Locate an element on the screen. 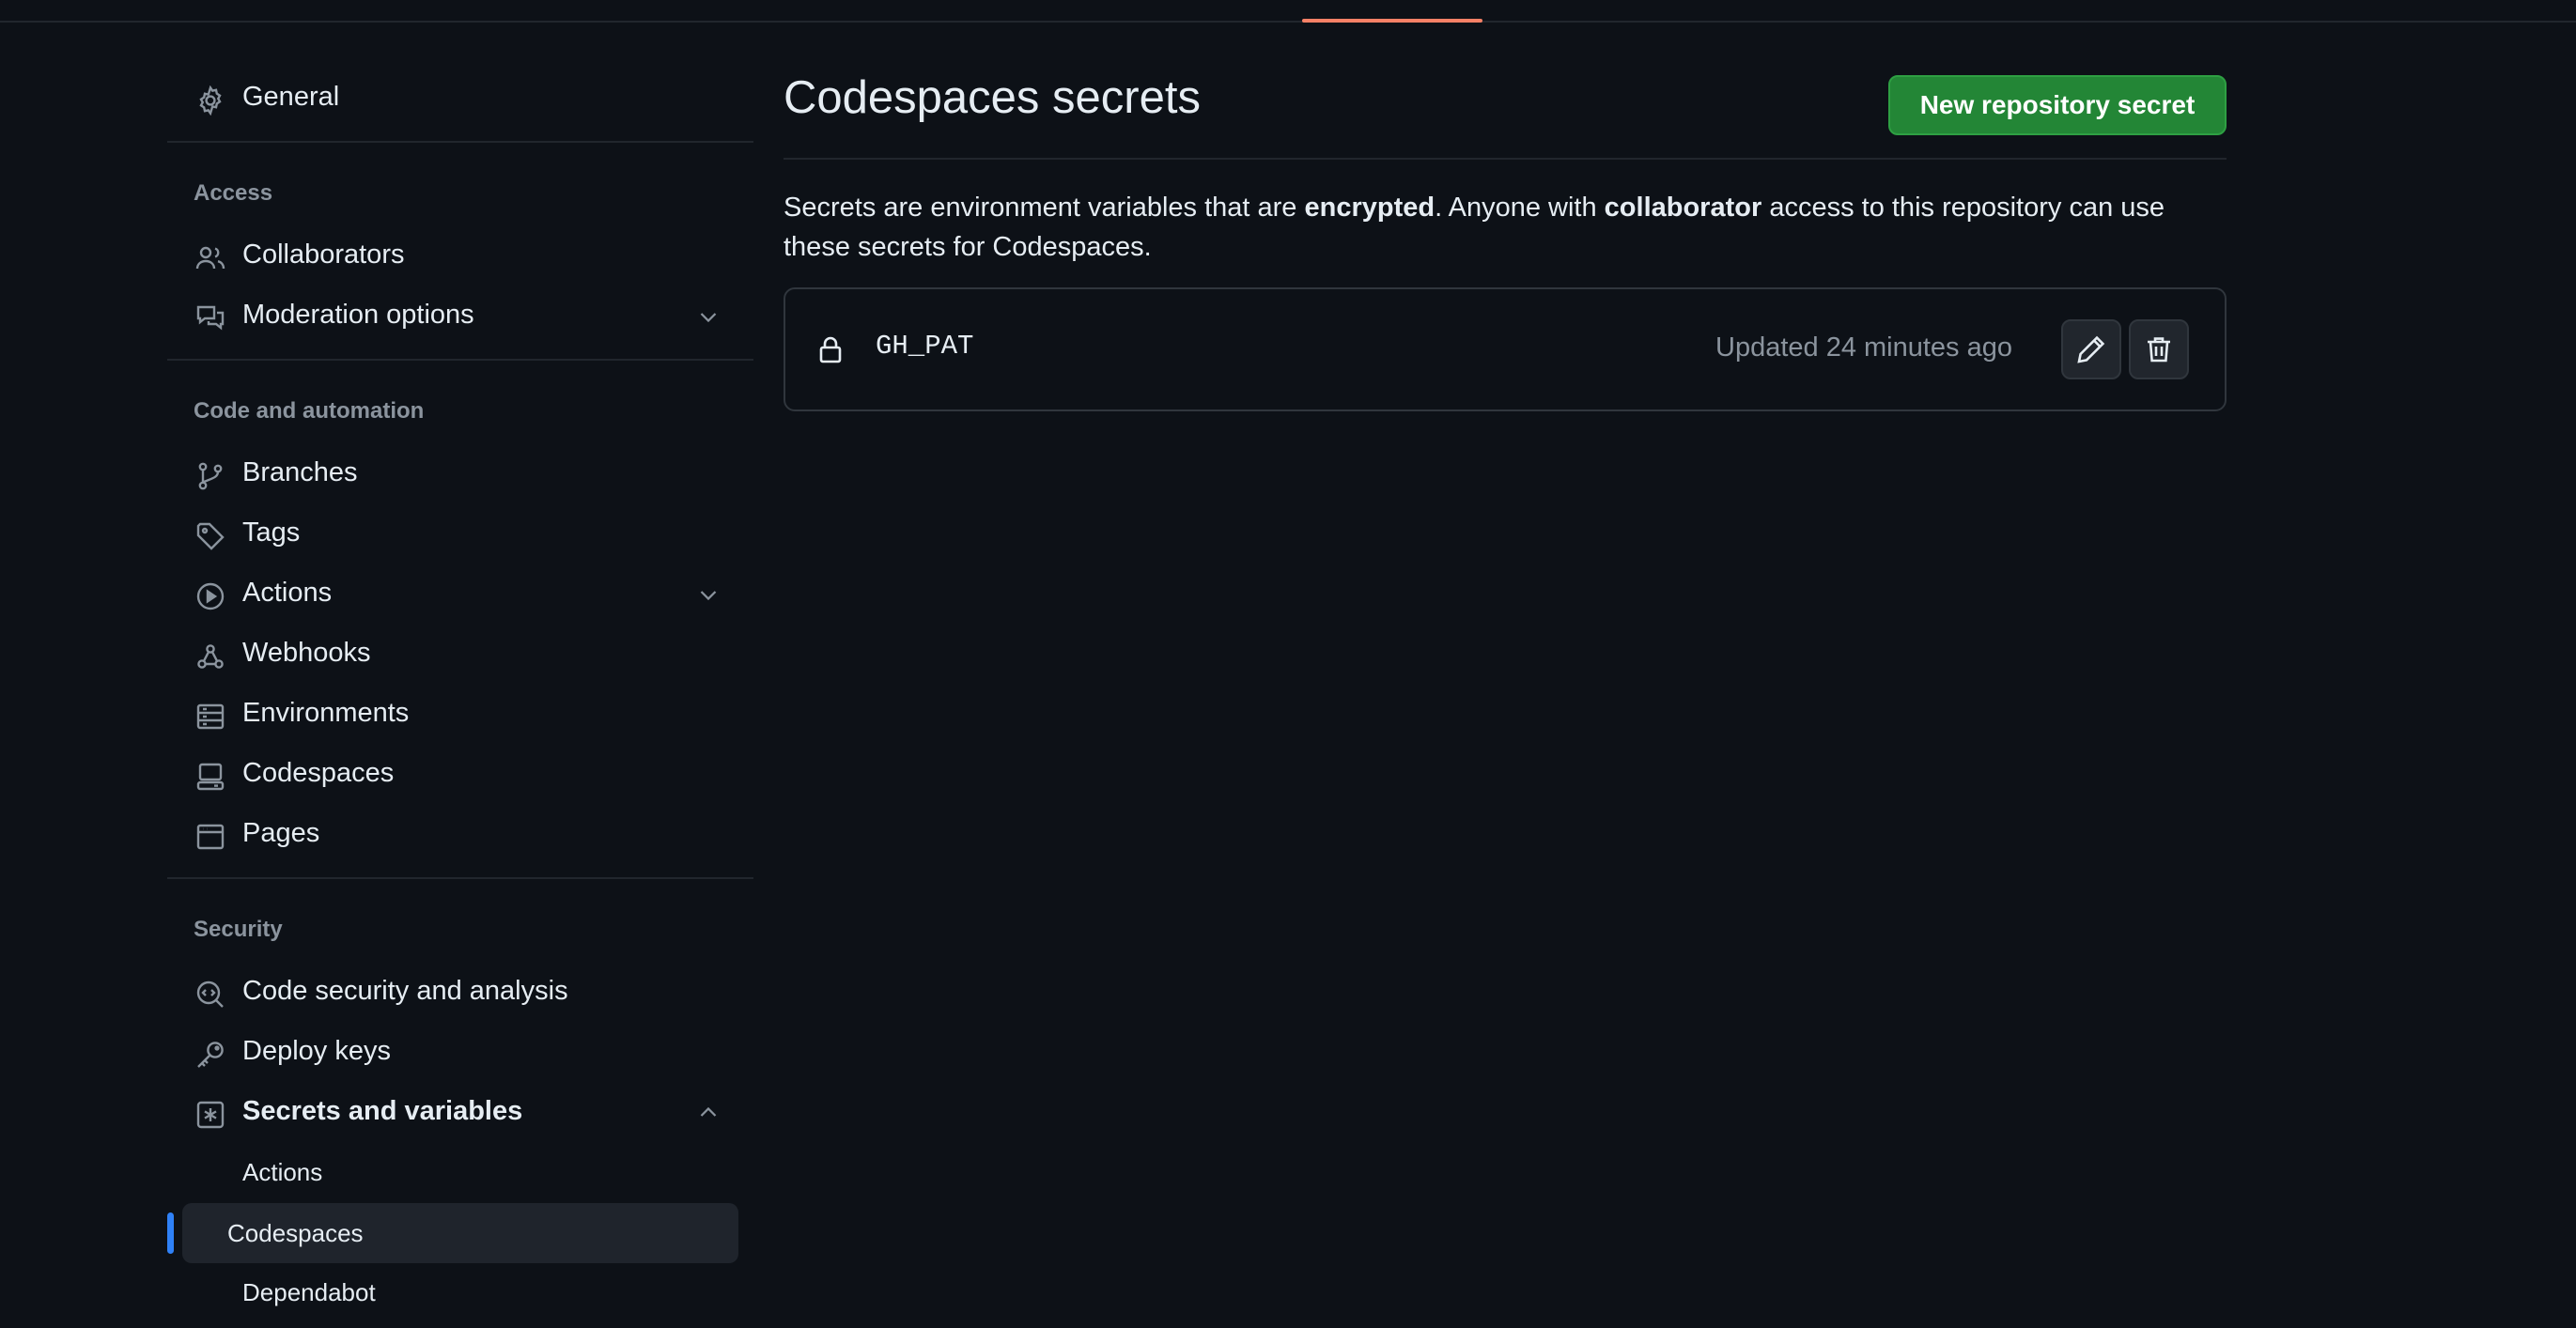 The height and width of the screenshot is (1328, 2576). delete-secret-button is located at coordinates (2159, 349).